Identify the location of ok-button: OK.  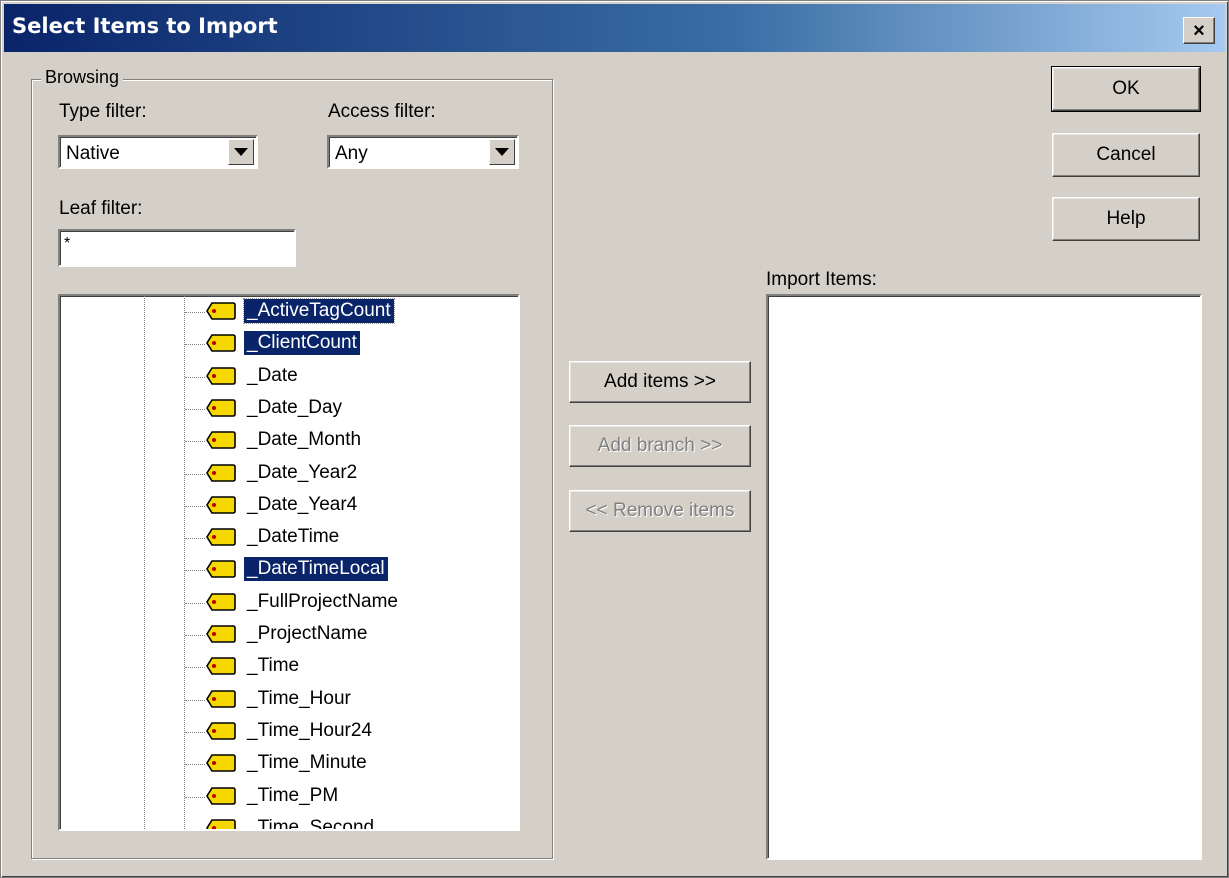
(1126, 89).